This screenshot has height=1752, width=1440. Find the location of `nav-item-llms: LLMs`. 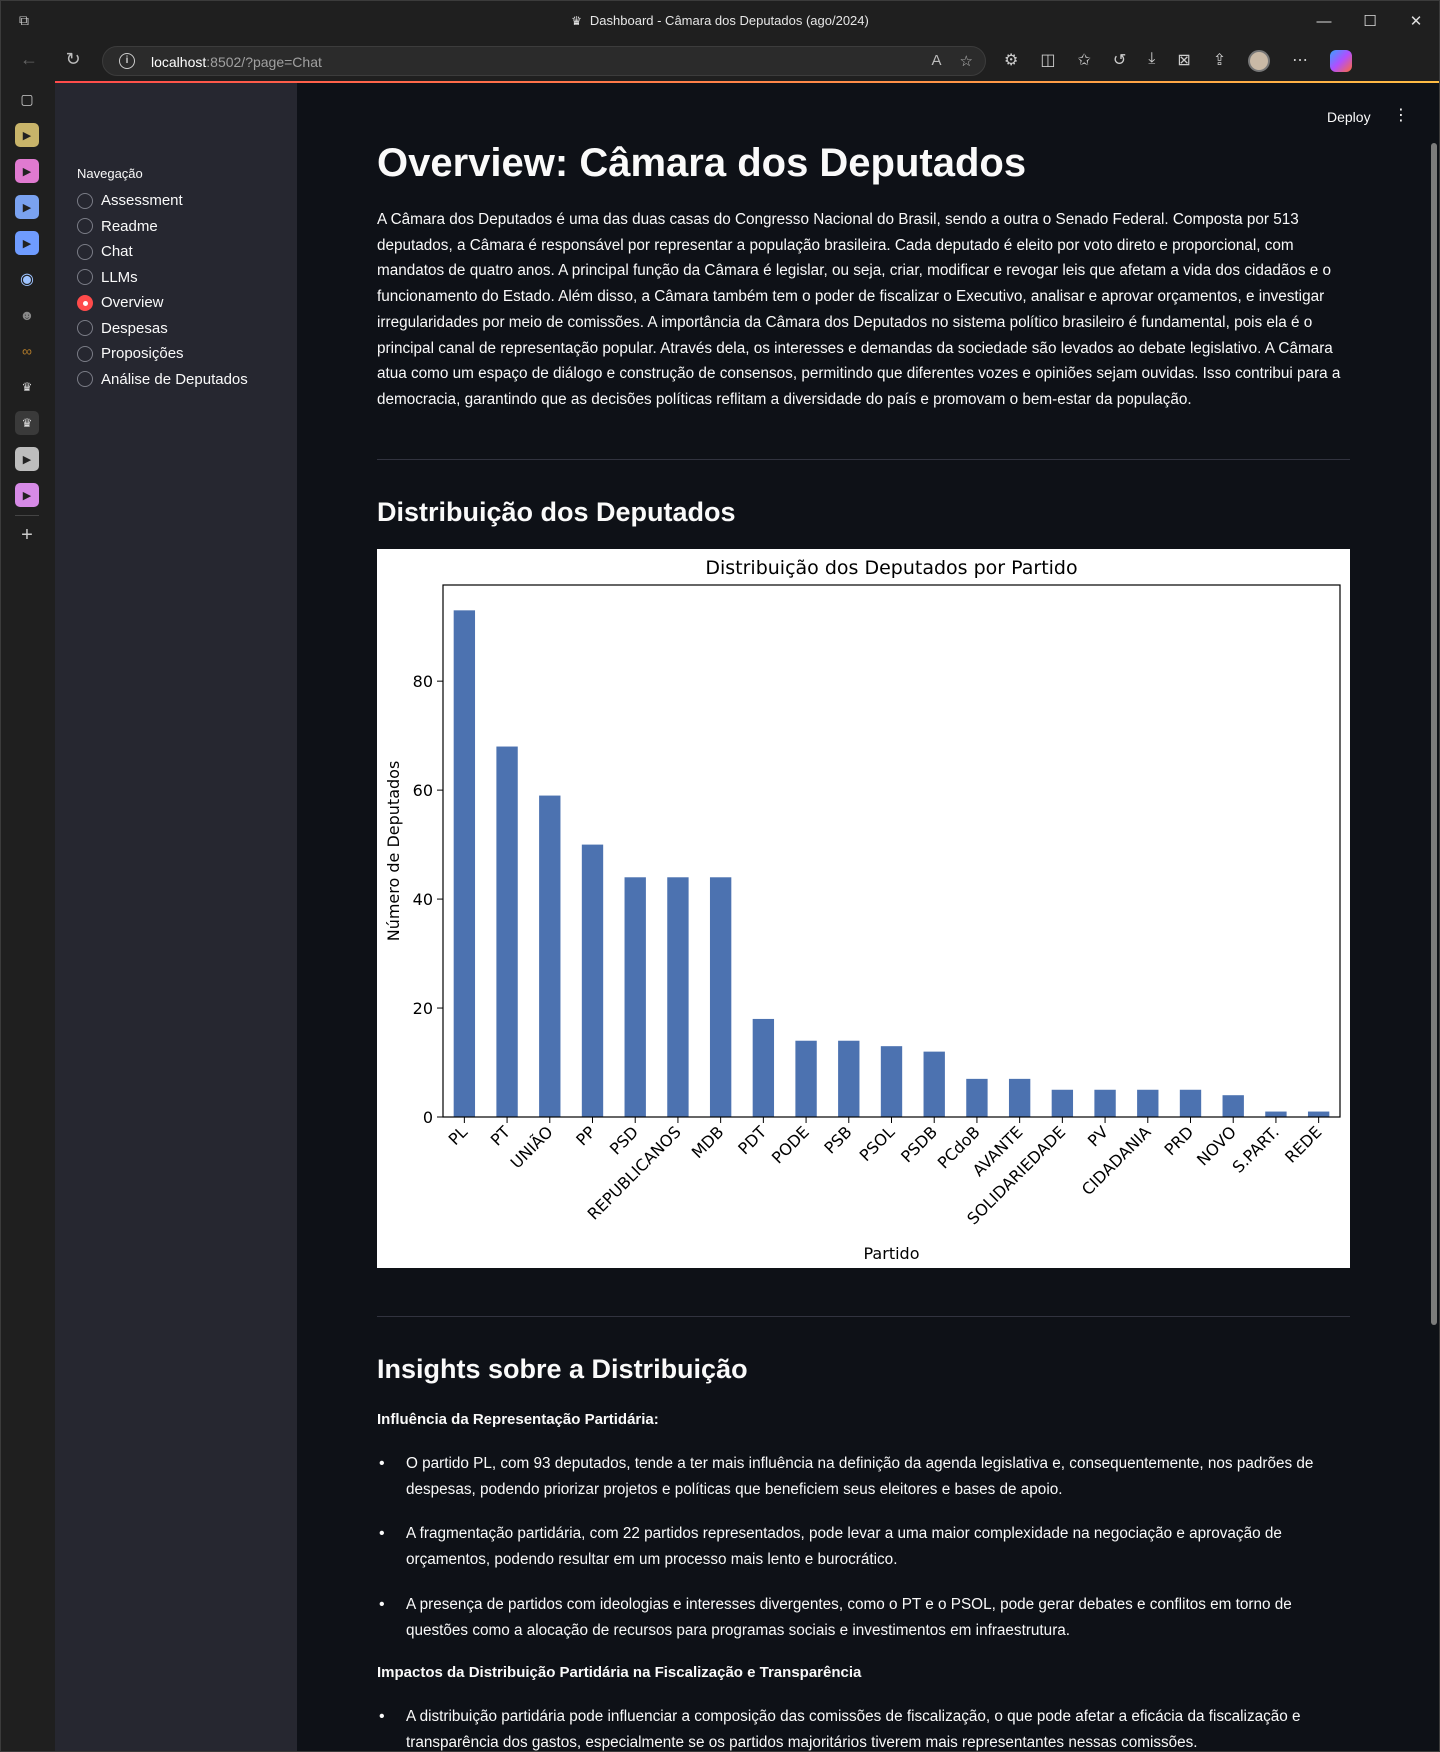

nav-item-llms: LLMs is located at coordinates (162, 278).